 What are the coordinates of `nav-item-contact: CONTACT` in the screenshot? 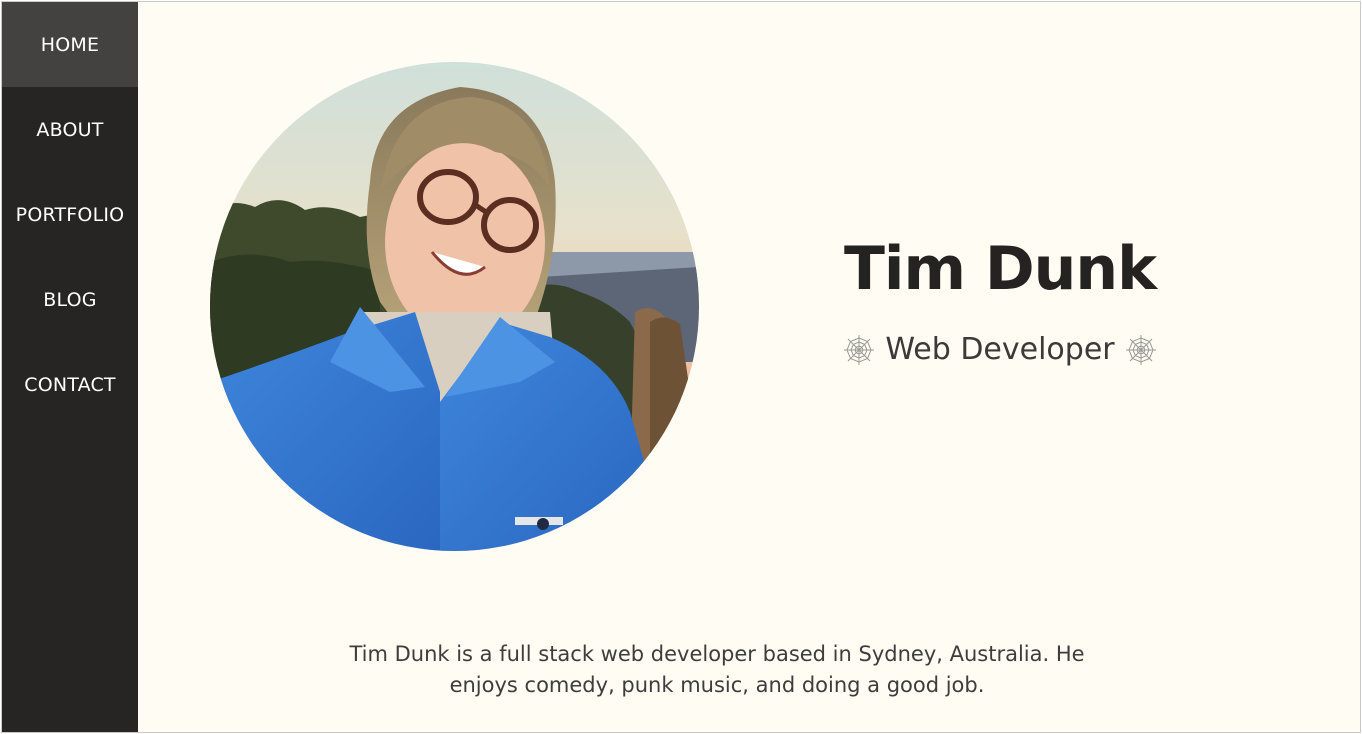 It's located at (70, 384).